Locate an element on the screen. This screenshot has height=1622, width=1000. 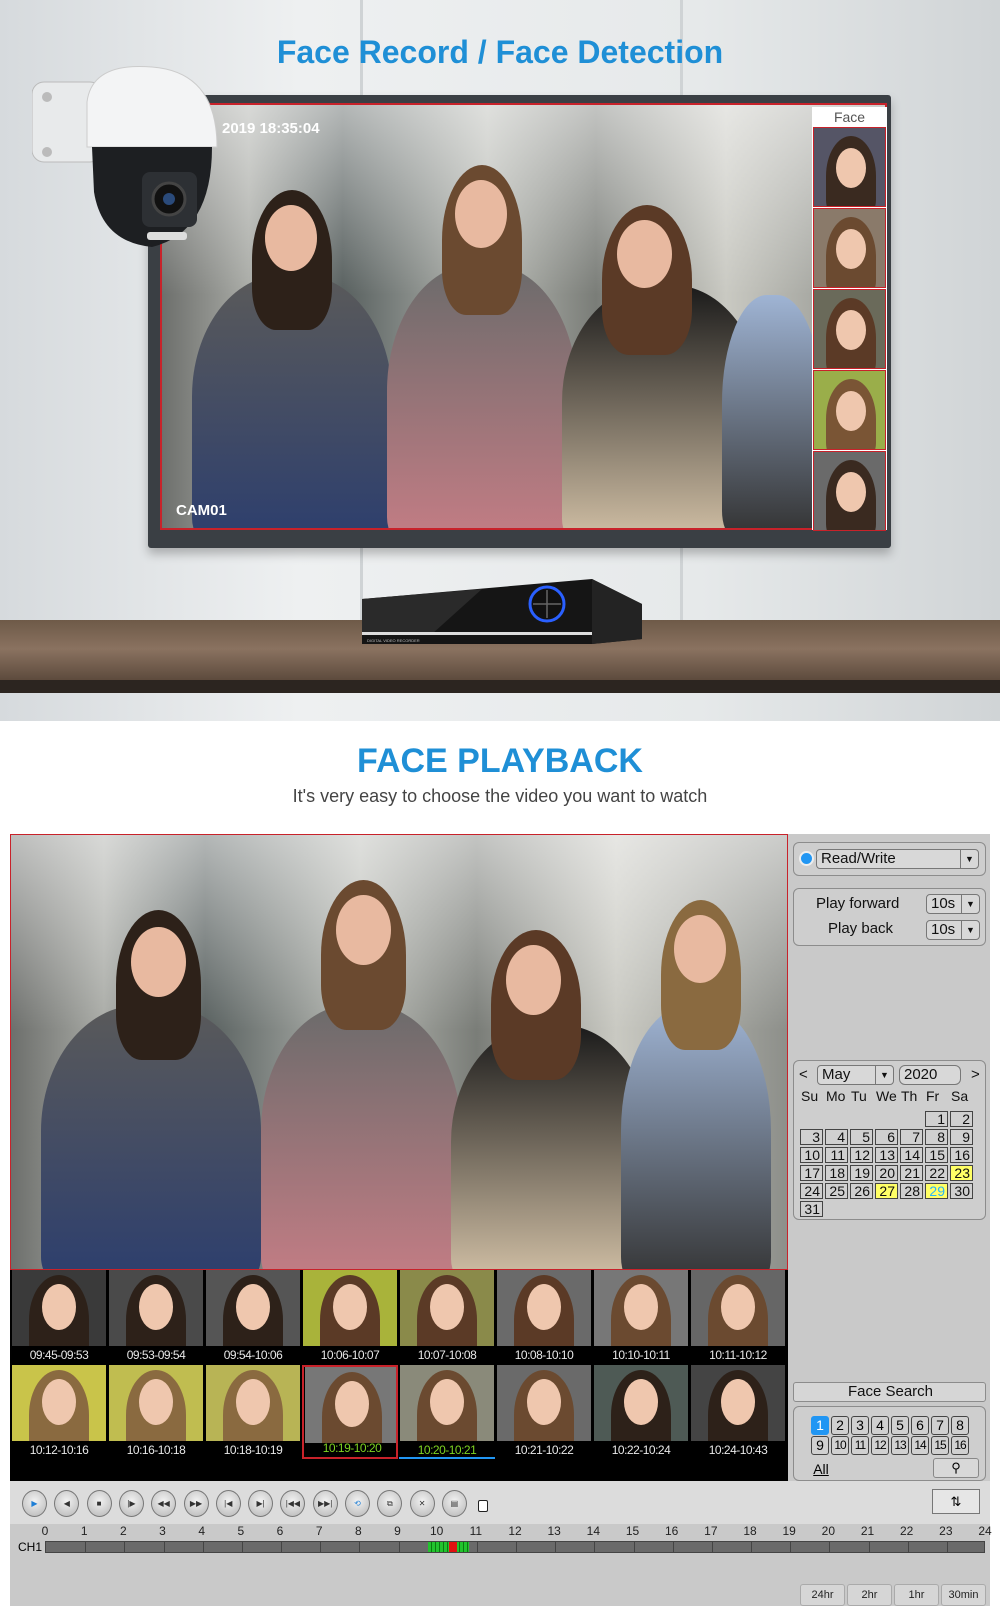
channel-button: 5 is located at coordinates (900, 1425).